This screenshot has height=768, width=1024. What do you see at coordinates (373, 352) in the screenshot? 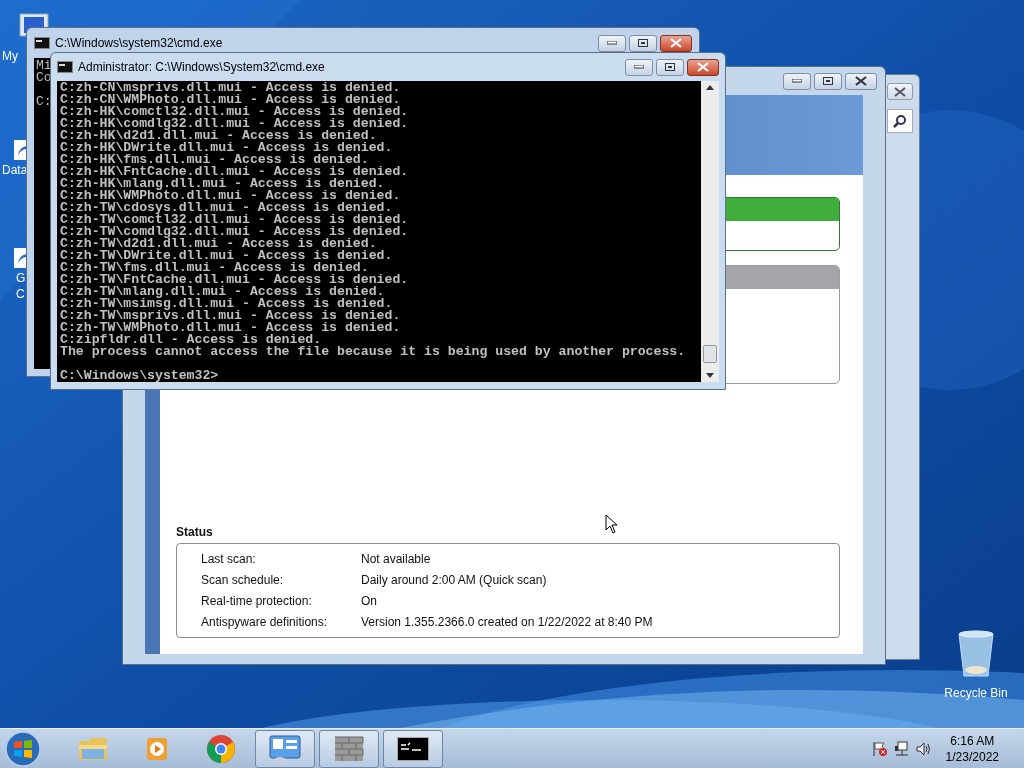
I see `console-line: The process cannot access the file because it is being used by another process.` at bounding box center [373, 352].